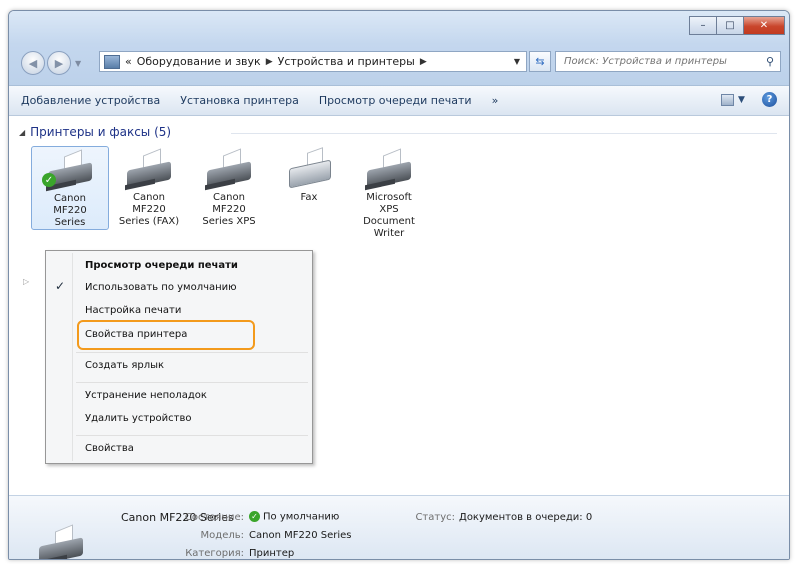 The height and width of the screenshot is (564, 796). Describe the element at coordinates (703, 25) in the screenshot. I see `minimize-icon: –` at that location.